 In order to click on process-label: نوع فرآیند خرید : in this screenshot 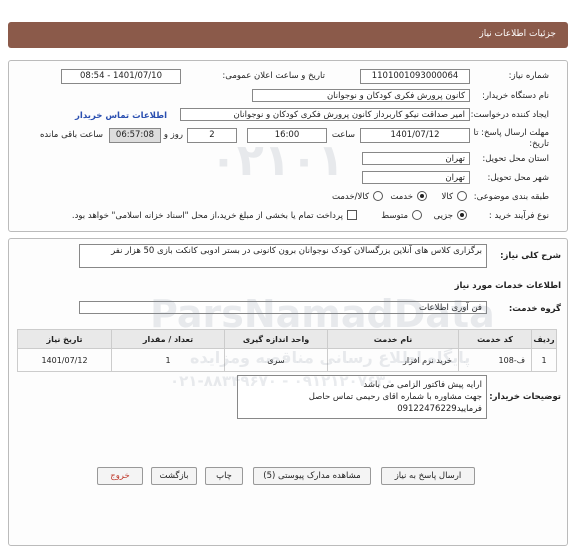, I will do `click(518, 216)`.